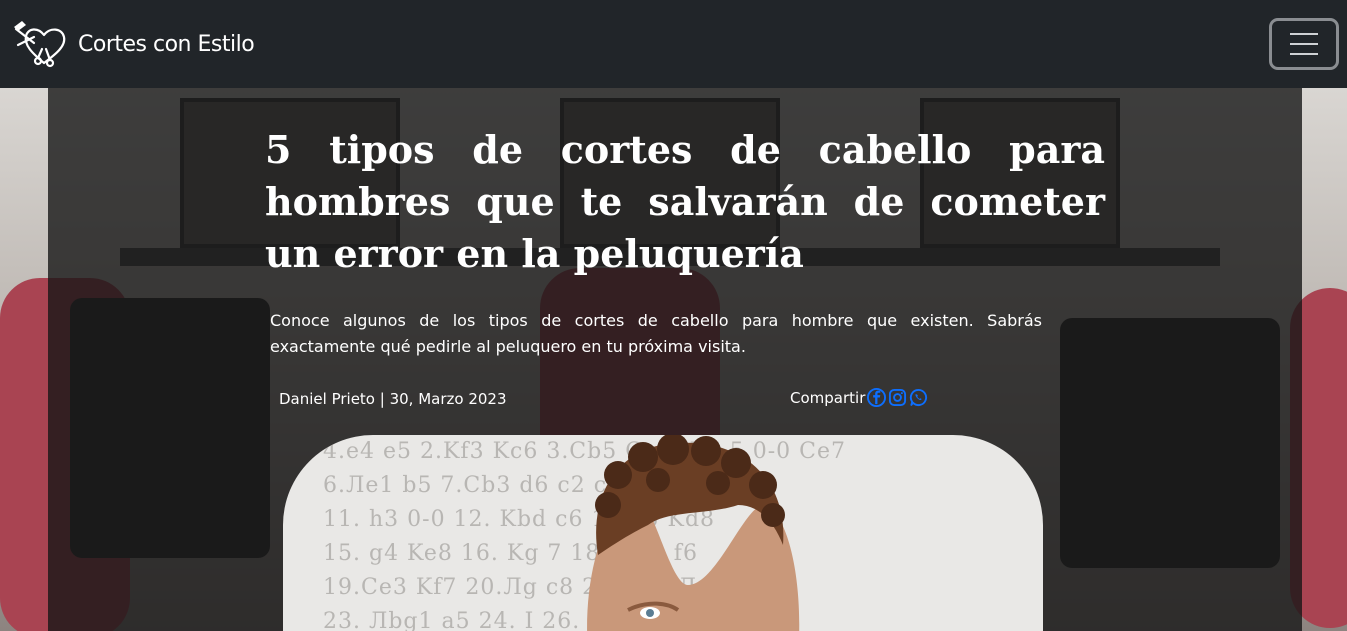  What do you see at coordinates (1304, 34) in the screenshot?
I see `hamburger-menu-icon` at bounding box center [1304, 34].